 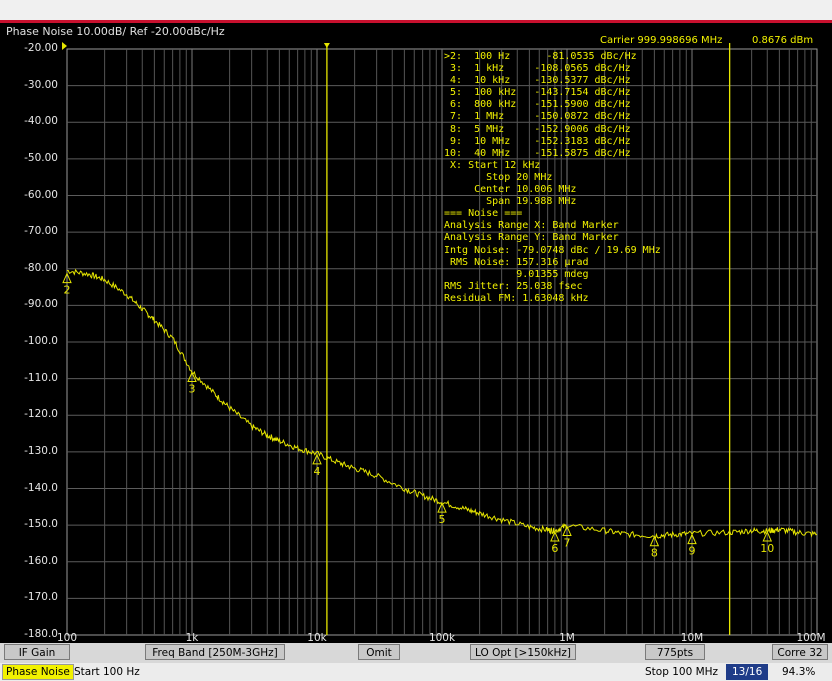 I want to click on marker-7-label: 7, so click(x=567, y=542).